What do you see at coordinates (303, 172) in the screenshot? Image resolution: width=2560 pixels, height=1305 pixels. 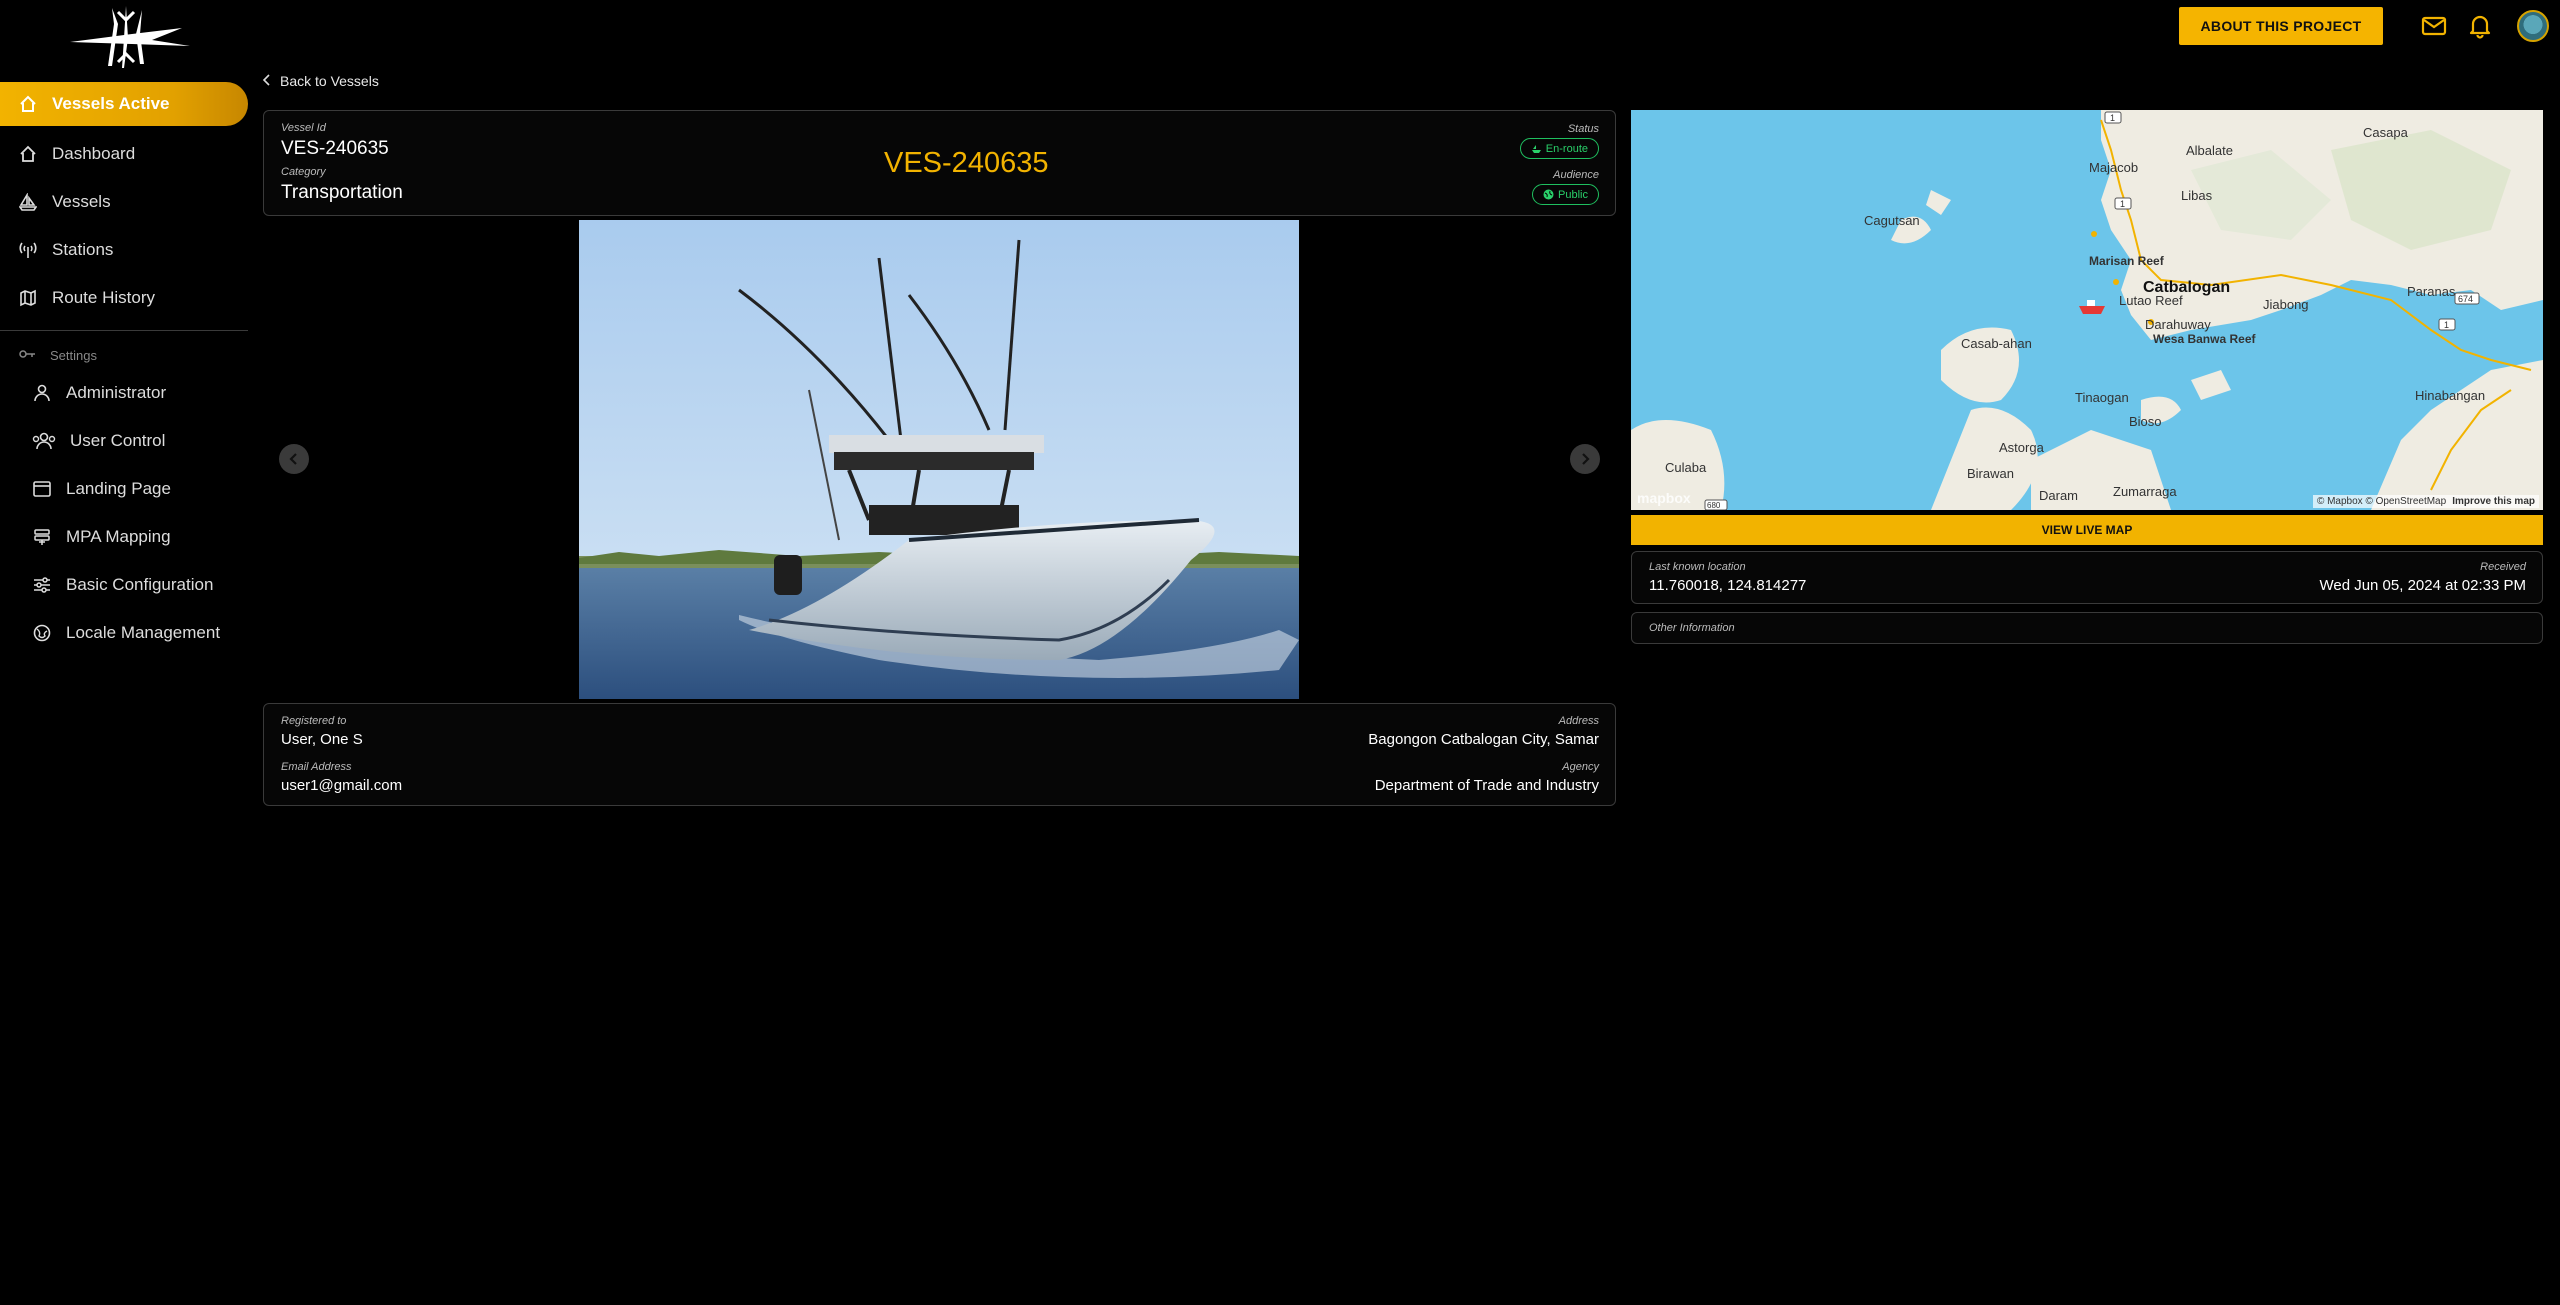 I see `category-label: Category` at bounding box center [303, 172].